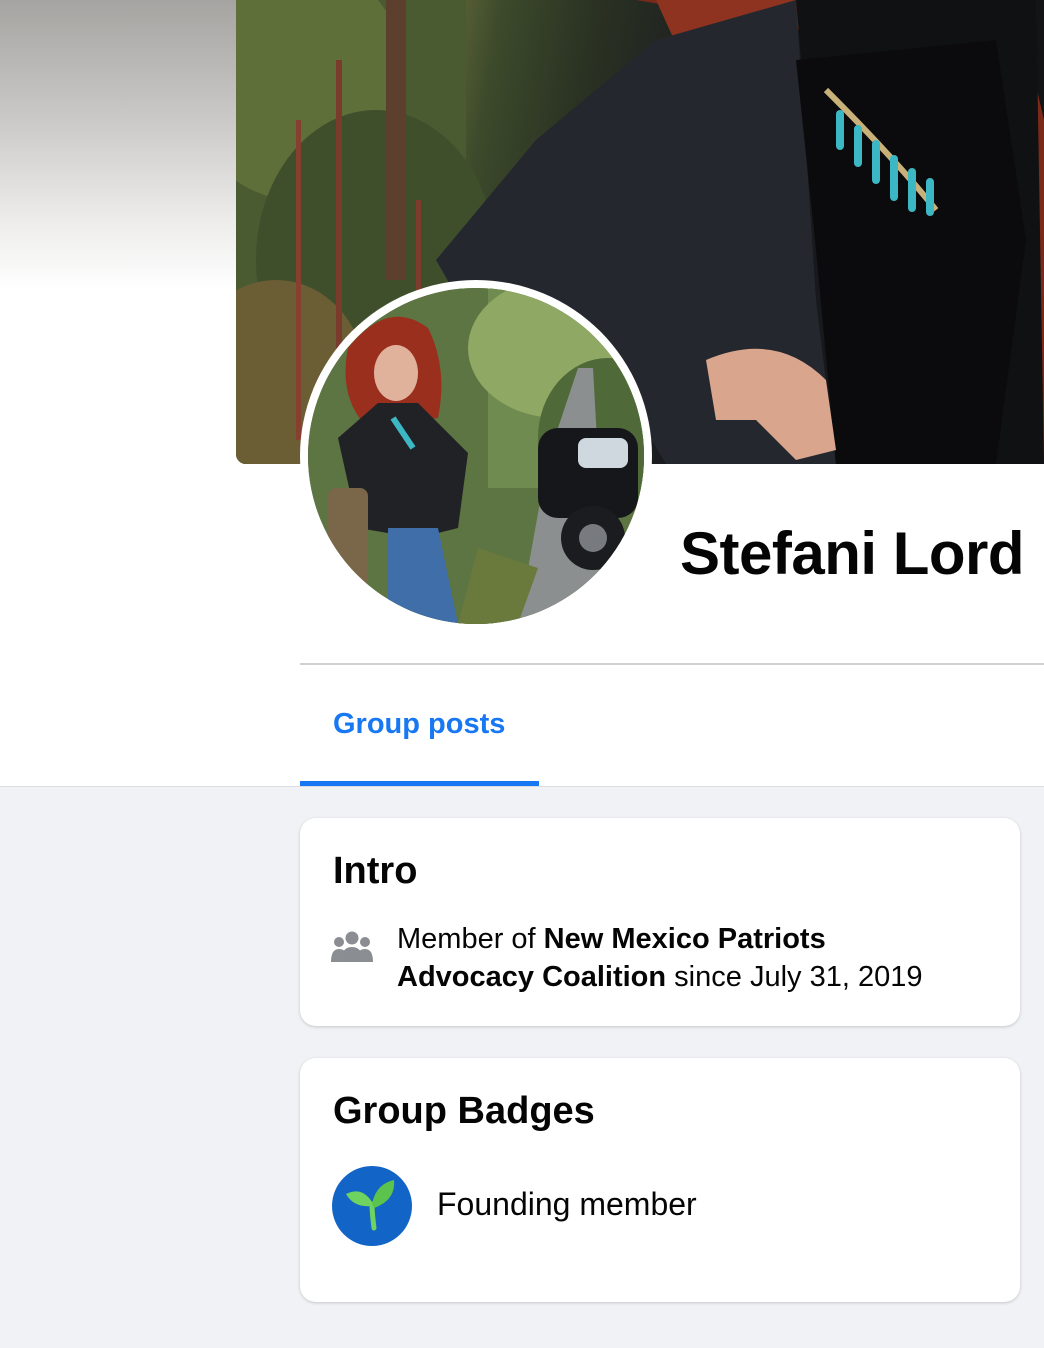  What do you see at coordinates (375, 871) in the screenshot?
I see `intro-title: Intro` at bounding box center [375, 871].